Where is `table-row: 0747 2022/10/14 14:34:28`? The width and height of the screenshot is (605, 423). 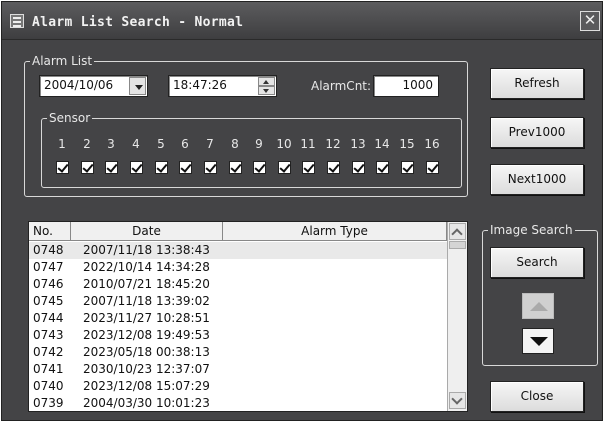 table-row: 0747 2022/10/14 14:34:28 is located at coordinates (238, 267).